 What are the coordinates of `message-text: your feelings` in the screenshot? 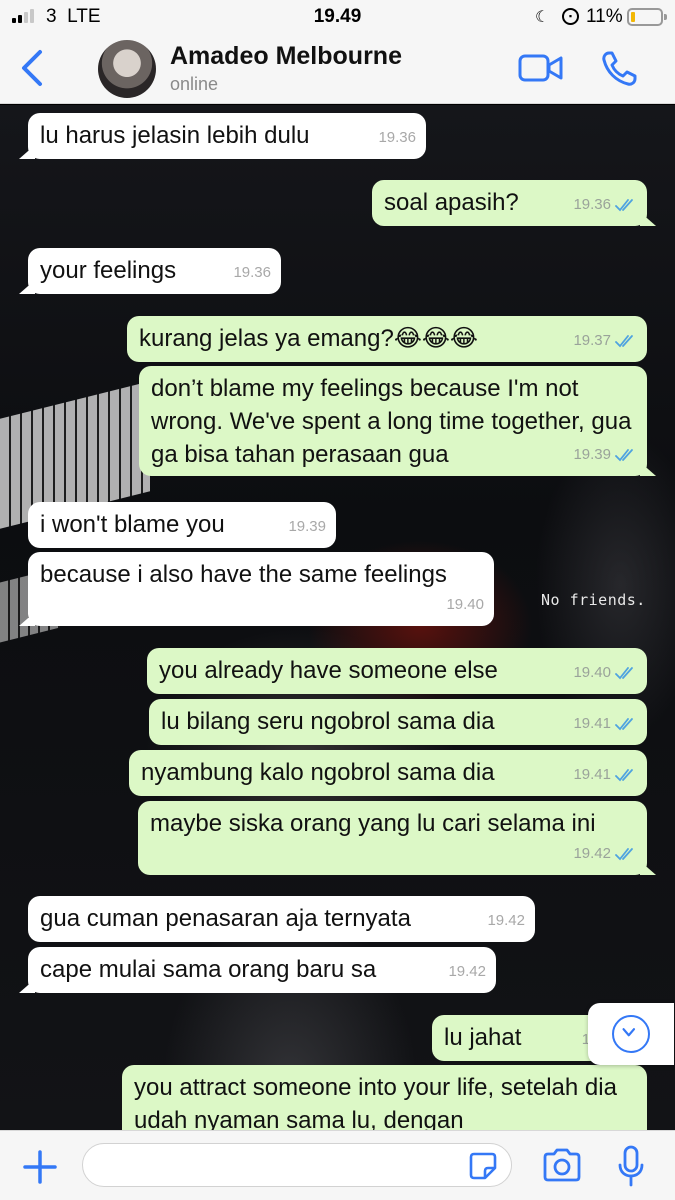 It's located at (108, 270).